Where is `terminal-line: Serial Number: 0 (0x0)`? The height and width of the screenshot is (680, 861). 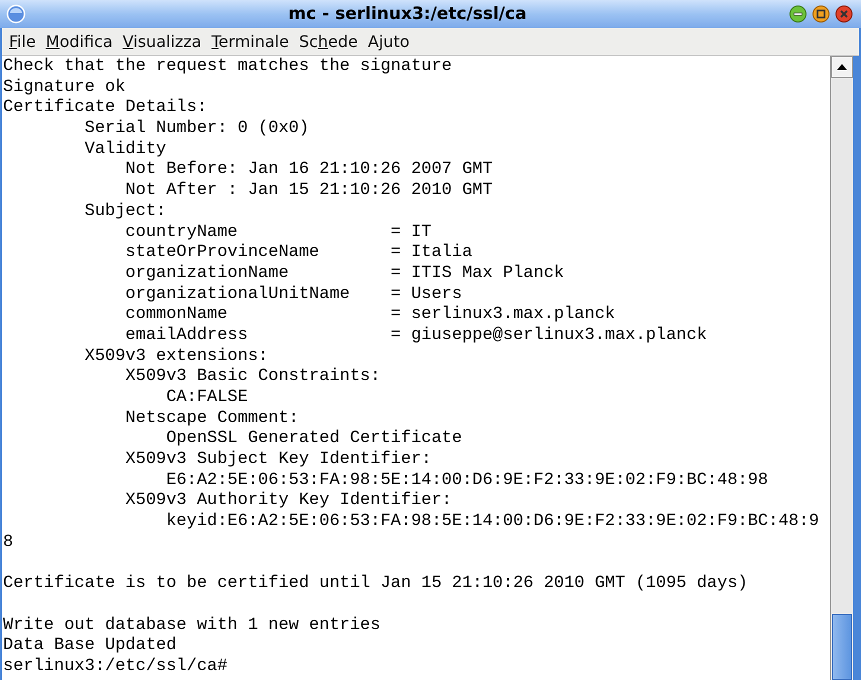
terminal-line: Serial Number: 0 (0x0) is located at coordinates (197, 128).